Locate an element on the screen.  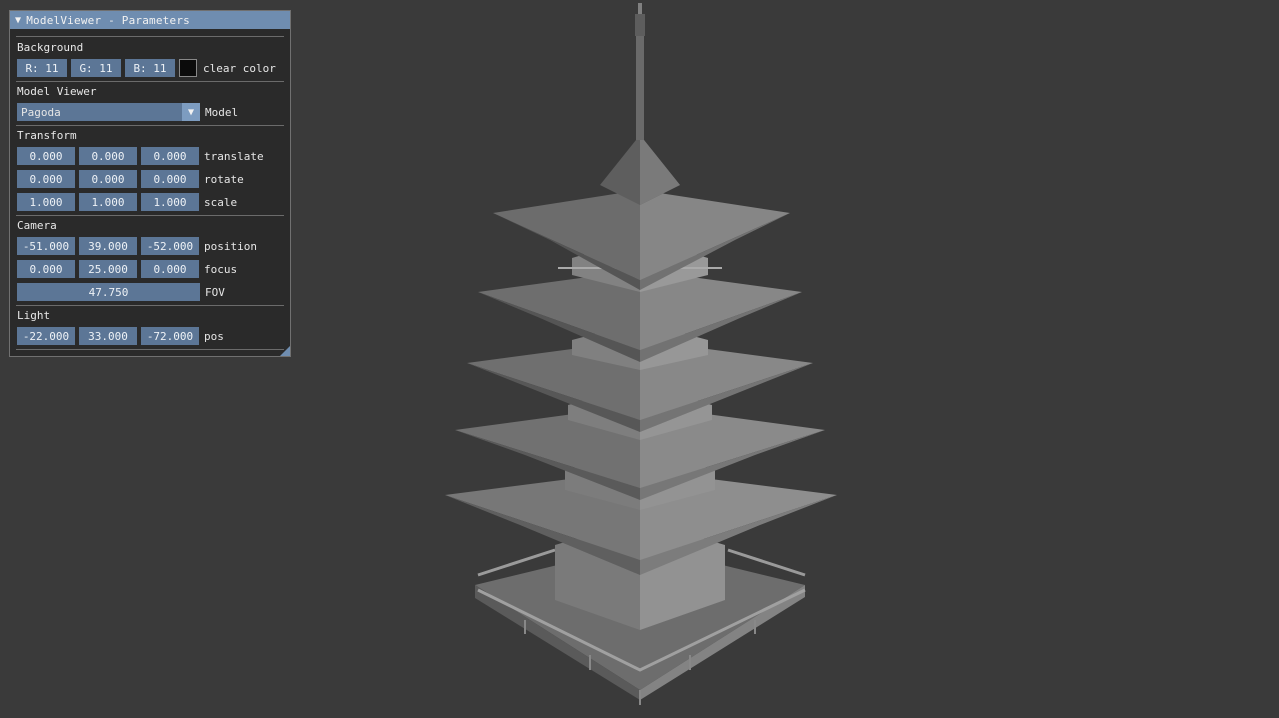
scale-label: scale is located at coordinates (221, 202).